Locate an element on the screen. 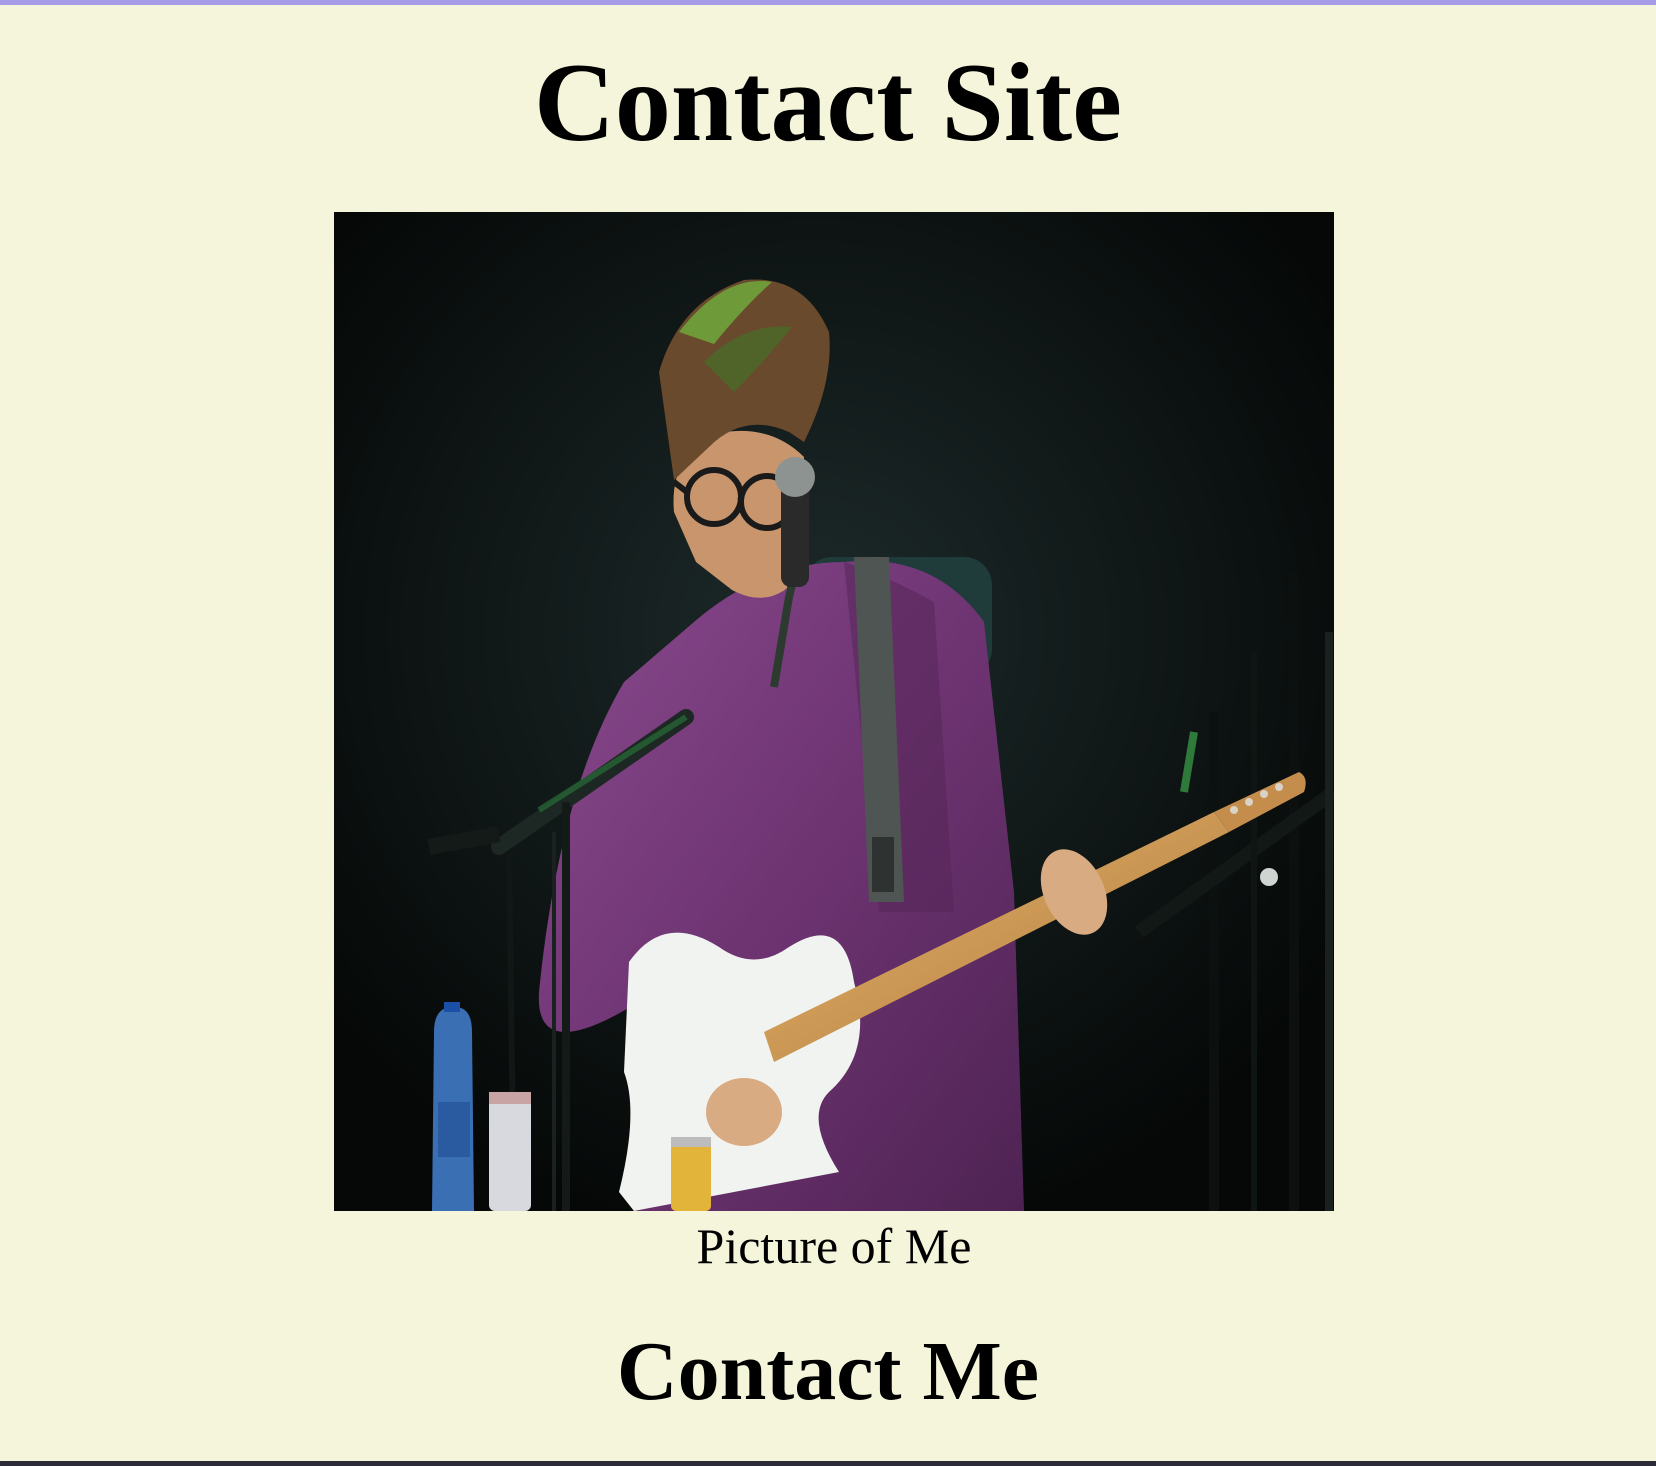 Image resolution: width=1656 pixels, height=1466 pixels. bottom-edge-bar is located at coordinates (828, 1463).